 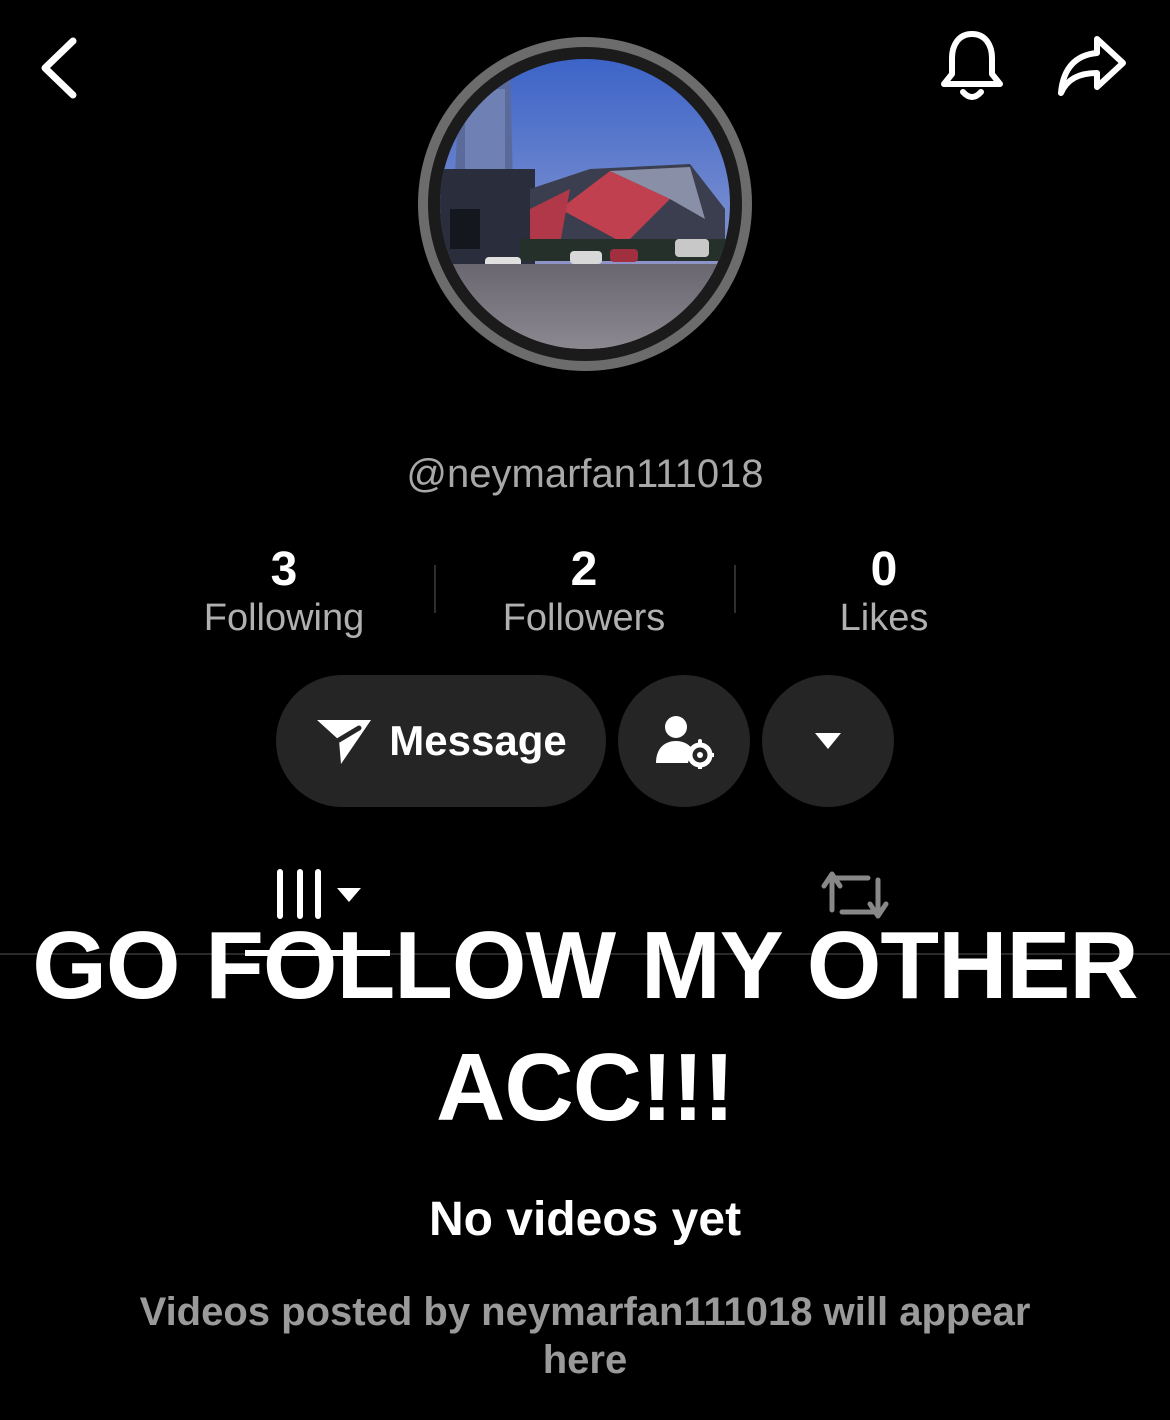 What do you see at coordinates (585, 1219) in the screenshot?
I see `empty-state-title: No videos yet` at bounding box center [585, 1219].